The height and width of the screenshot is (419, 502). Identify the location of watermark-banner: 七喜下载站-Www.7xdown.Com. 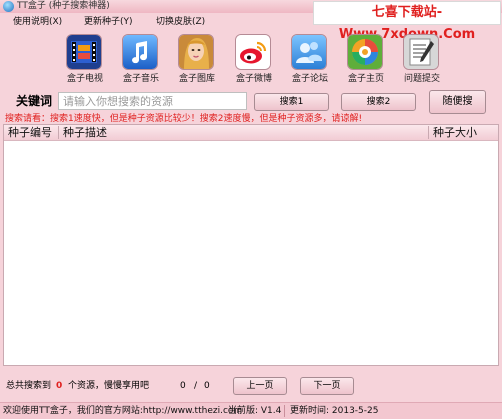
(407, 21).